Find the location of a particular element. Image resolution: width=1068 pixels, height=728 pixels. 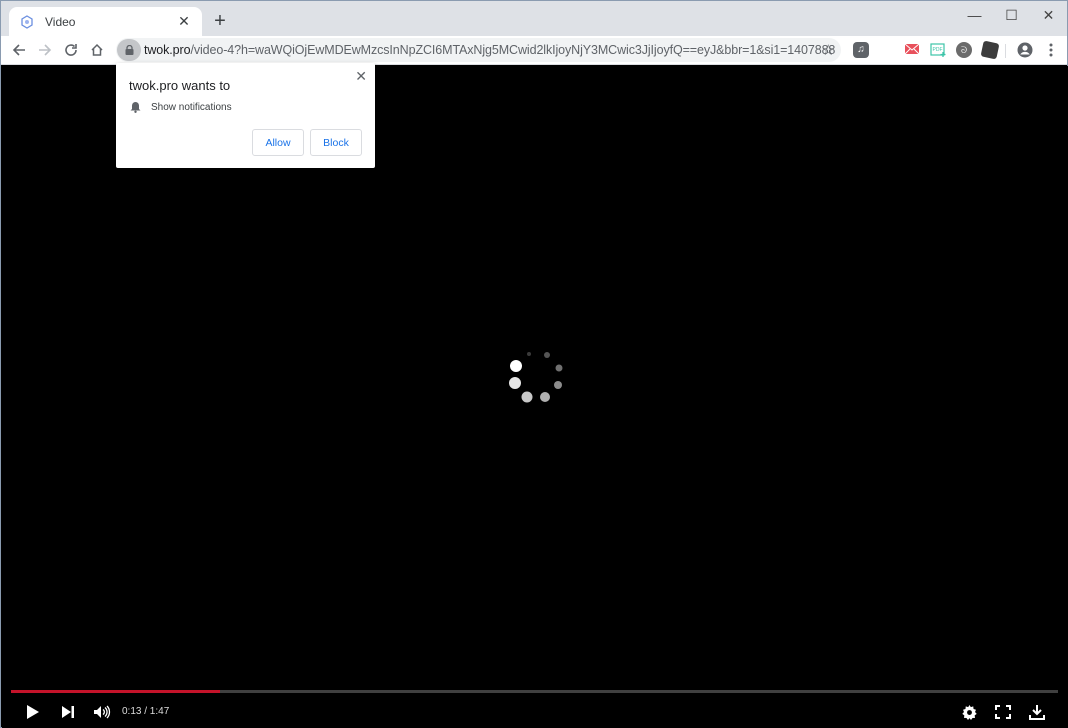

reload-button is located at coordinates (71, 50).